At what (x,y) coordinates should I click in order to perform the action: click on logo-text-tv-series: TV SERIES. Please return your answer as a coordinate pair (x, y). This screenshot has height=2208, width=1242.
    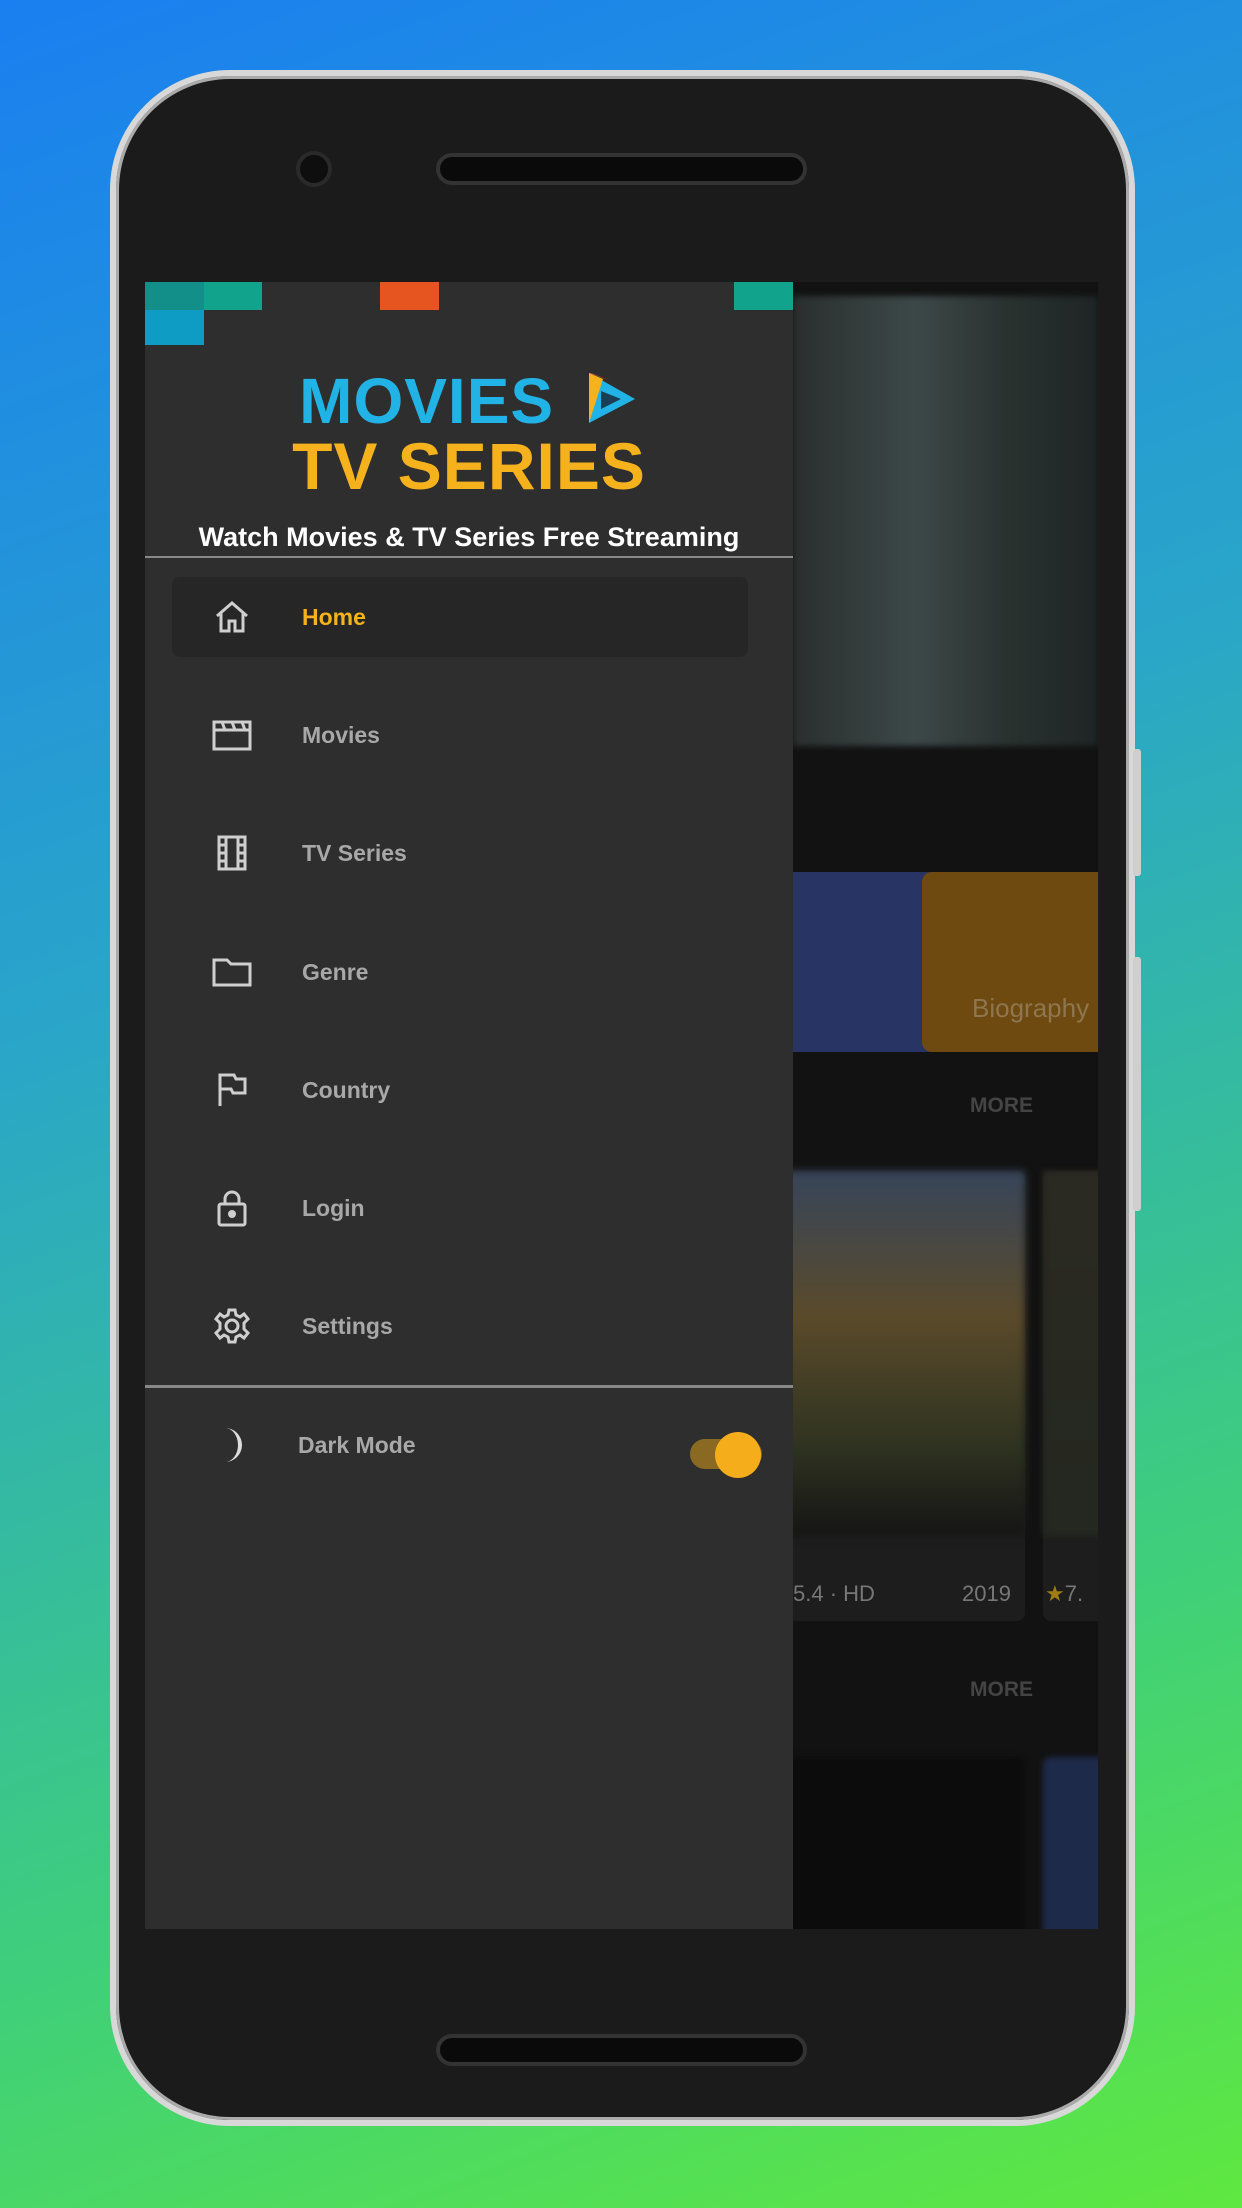
    Looking at the image, I should click on (469, 466).